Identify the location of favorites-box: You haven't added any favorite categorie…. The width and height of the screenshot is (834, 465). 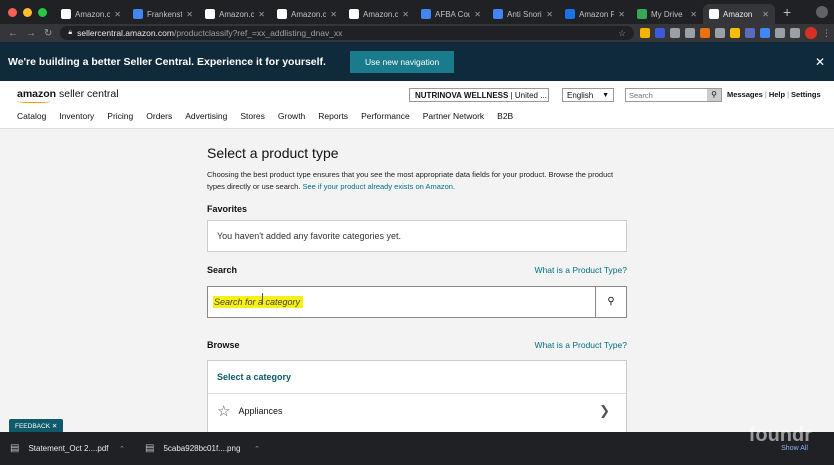
(417, 236).